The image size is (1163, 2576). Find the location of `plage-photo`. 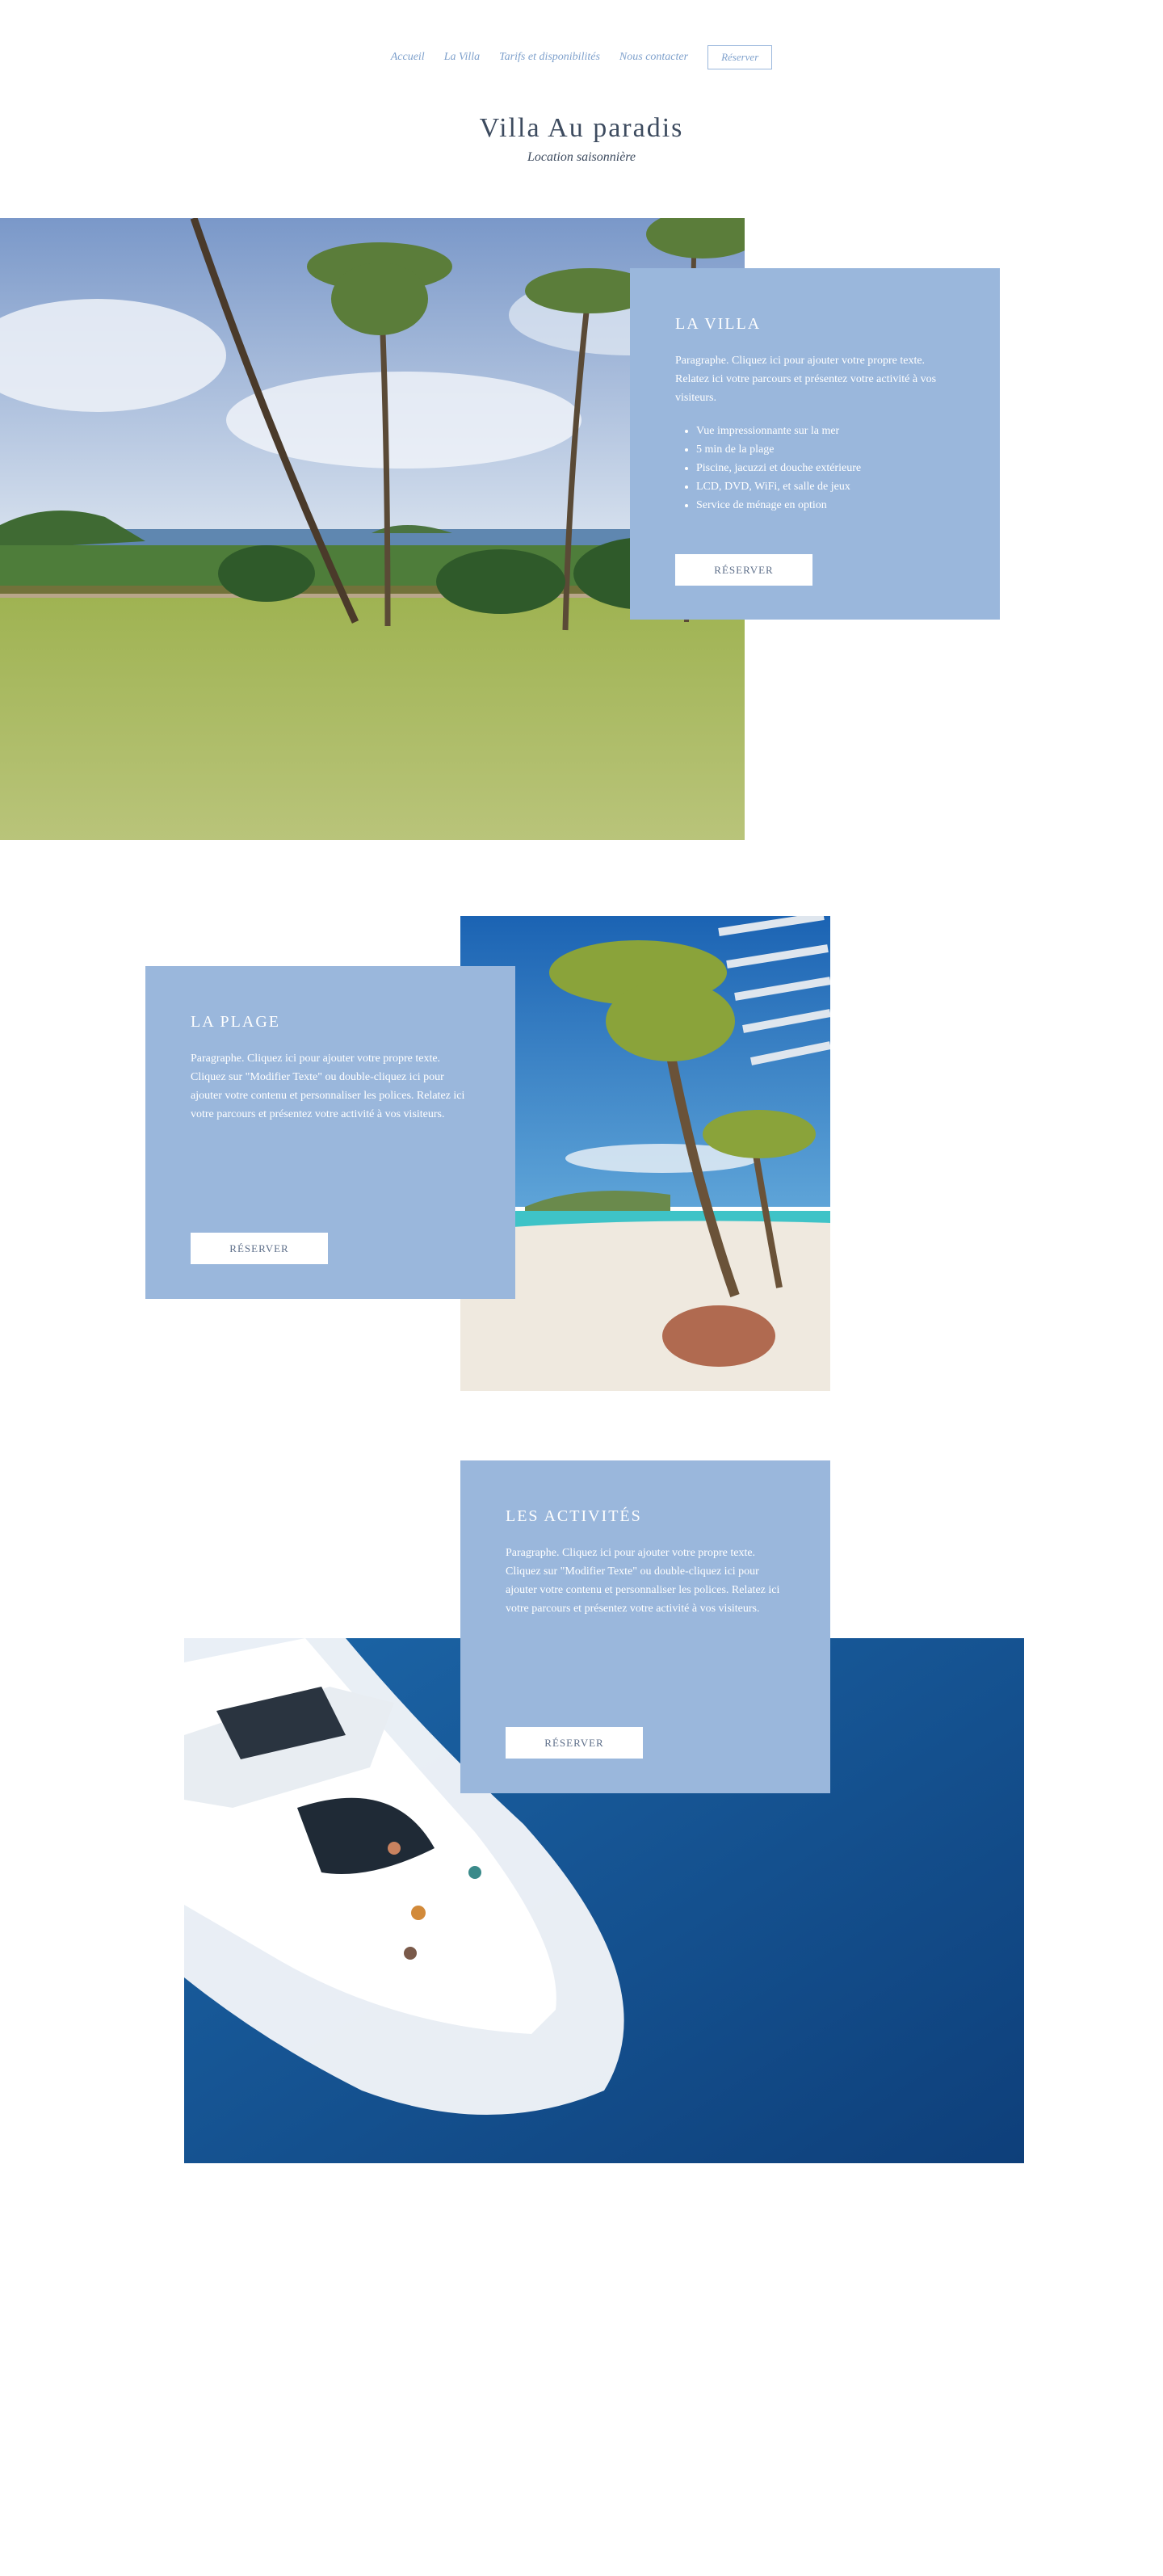

plage-photo is located at coordinates (645, 1153).